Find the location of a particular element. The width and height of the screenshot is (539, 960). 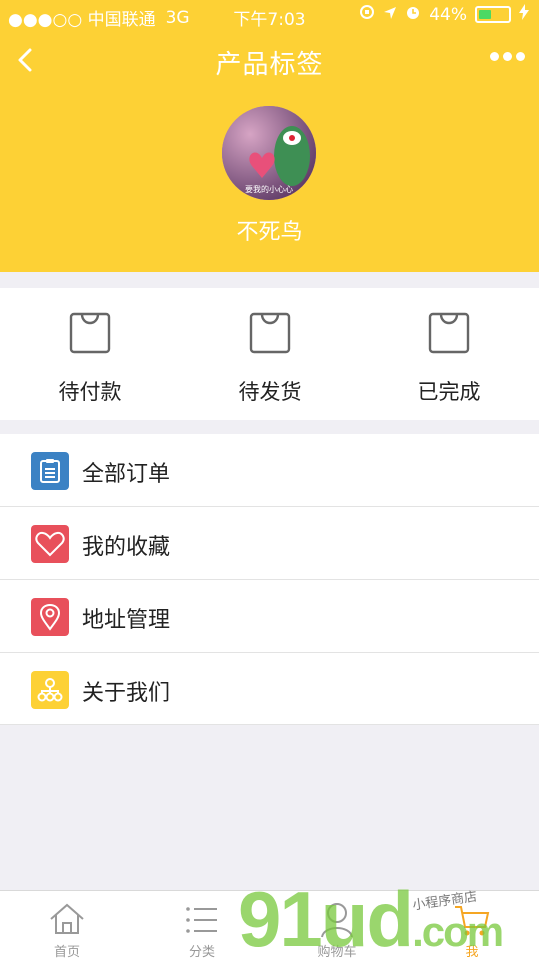

menu-item-address: 地址管理 is located at coordinates (269, 616).